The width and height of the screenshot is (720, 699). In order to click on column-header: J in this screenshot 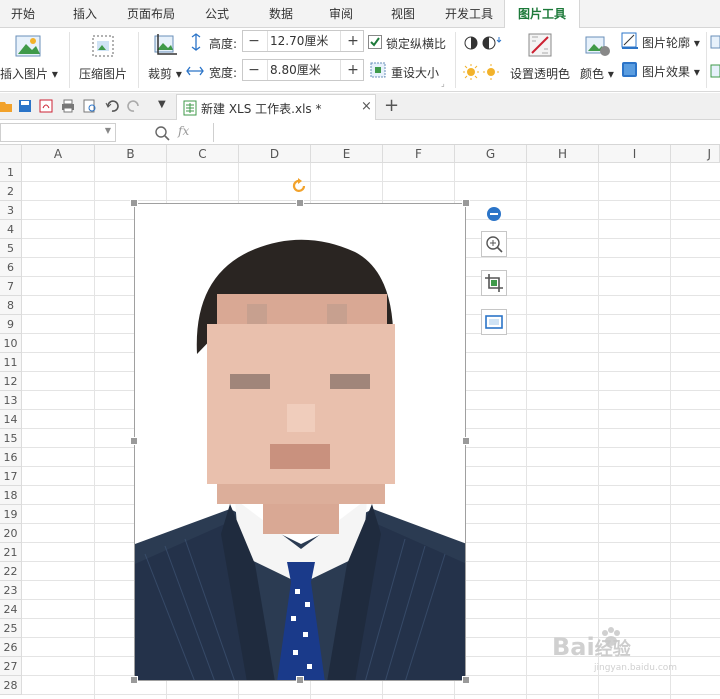, I will do `click(695, 154)`.